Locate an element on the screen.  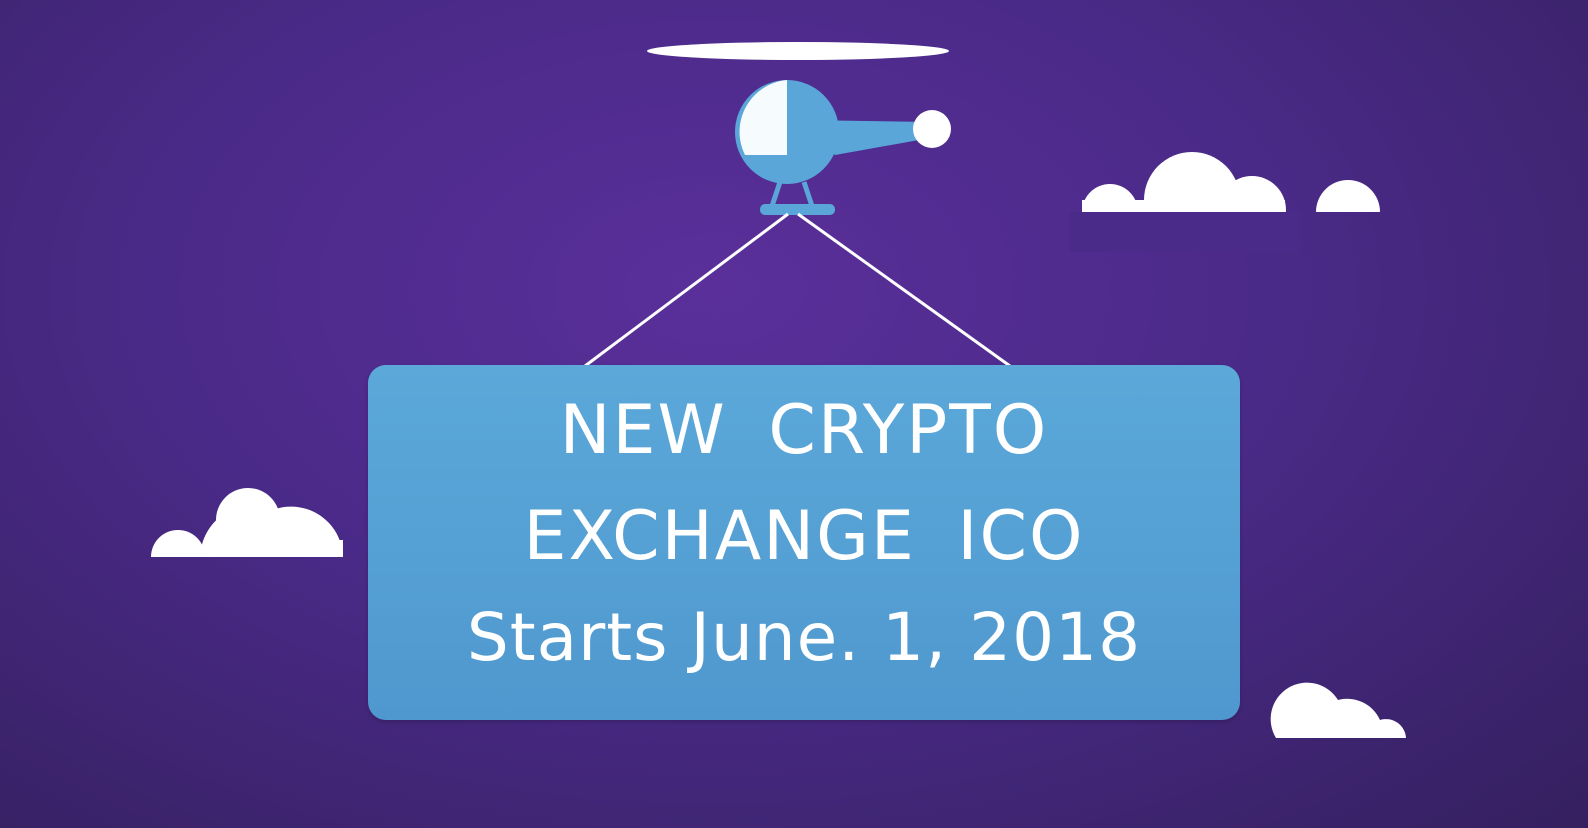
sign-start-date: Starts June. 1, 2018 is located at coordinates (804, 637).